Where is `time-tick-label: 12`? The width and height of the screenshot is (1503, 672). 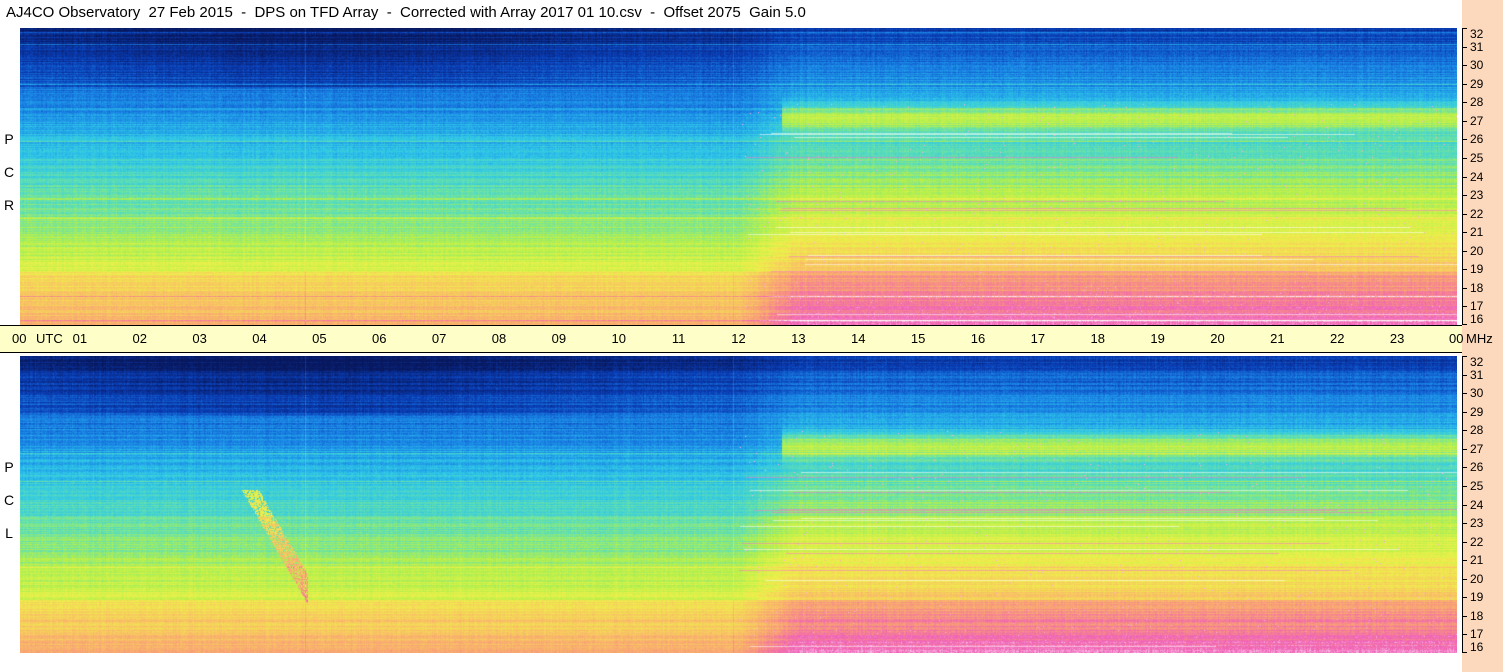 time-tick-label: 12 is located at coordinates (738, 338).